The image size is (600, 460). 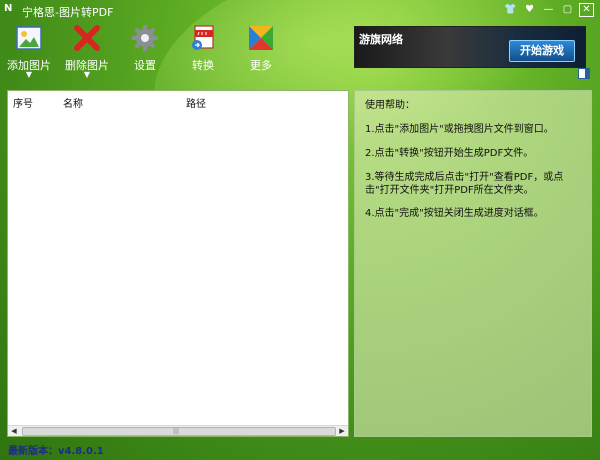 What do you see at coordinates (586, 10) in the screenshot?
I see `close-icon: ✕` at bounding box center [586, 10].